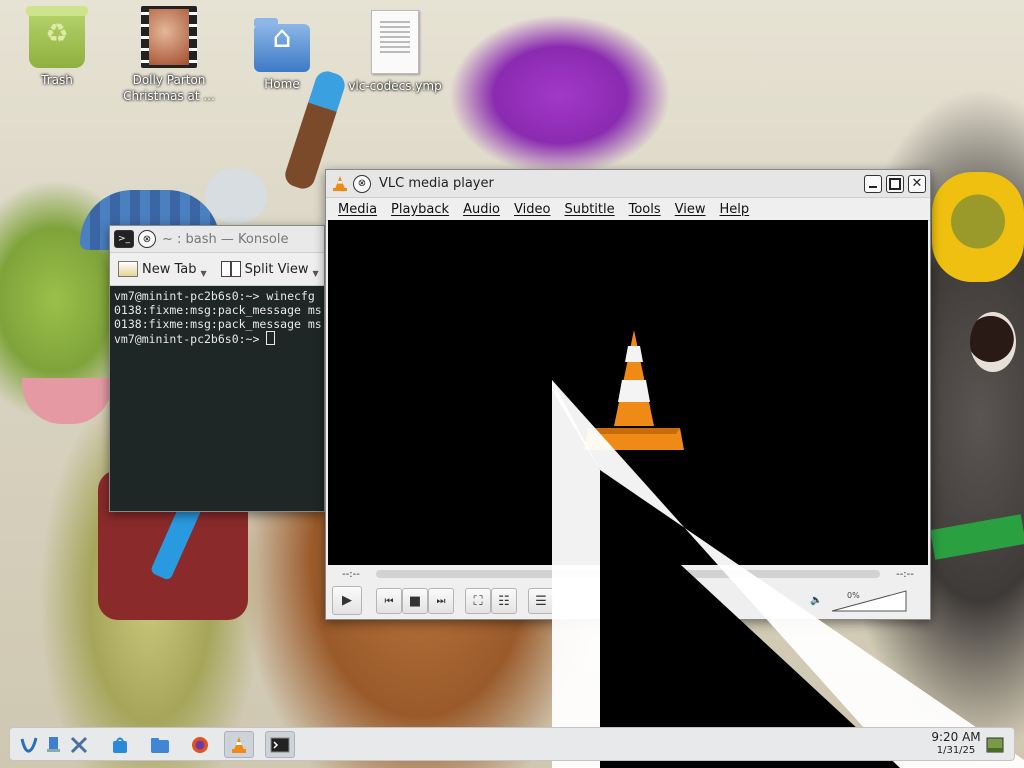 The height and width of the screenshot is (768, 1024). I want to click on clock-time: 9:20 AM, so click(956, 737).